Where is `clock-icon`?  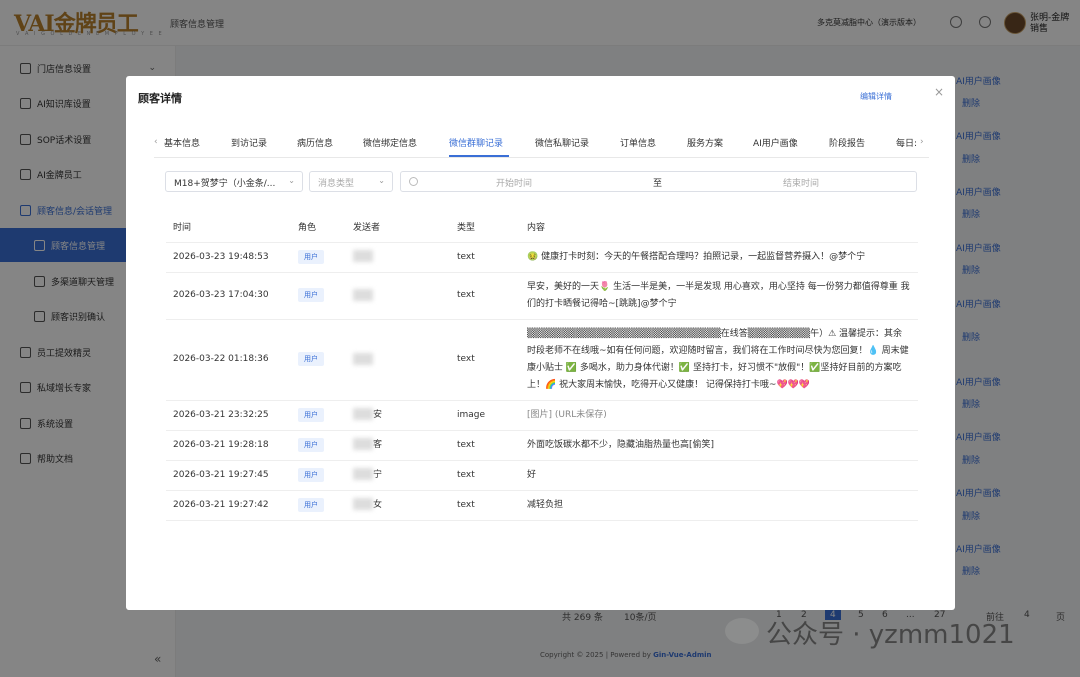
clock-icon is located at coordinates (413, 181).